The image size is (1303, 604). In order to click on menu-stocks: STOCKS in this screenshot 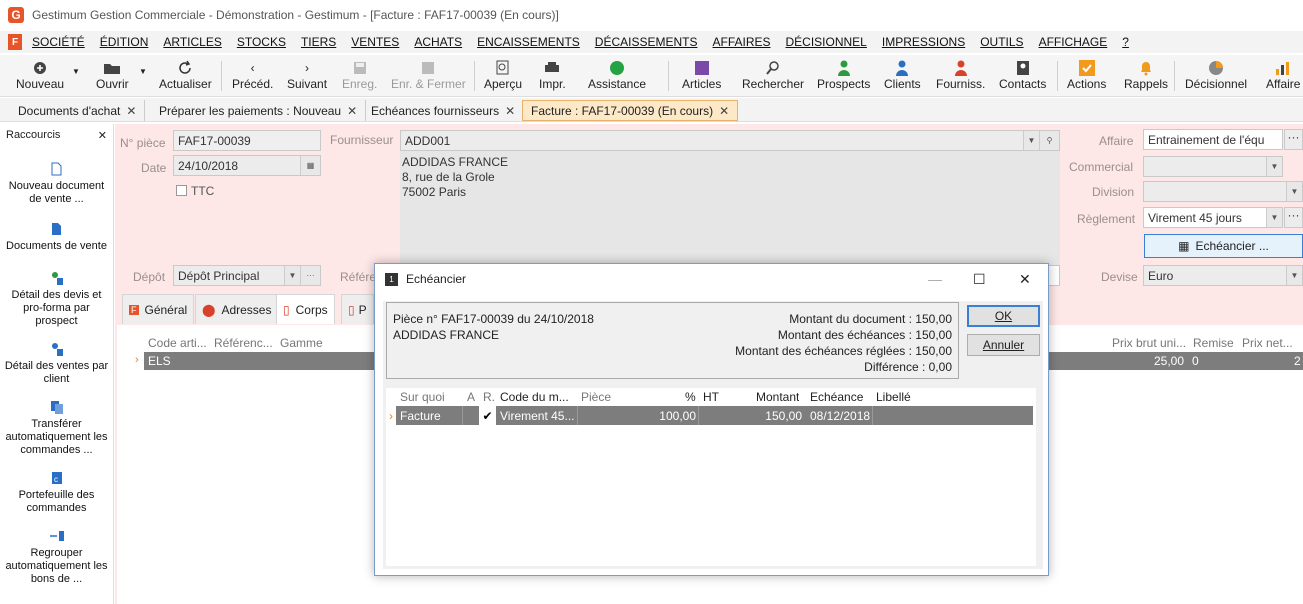, I will do `click(261, 42)`.